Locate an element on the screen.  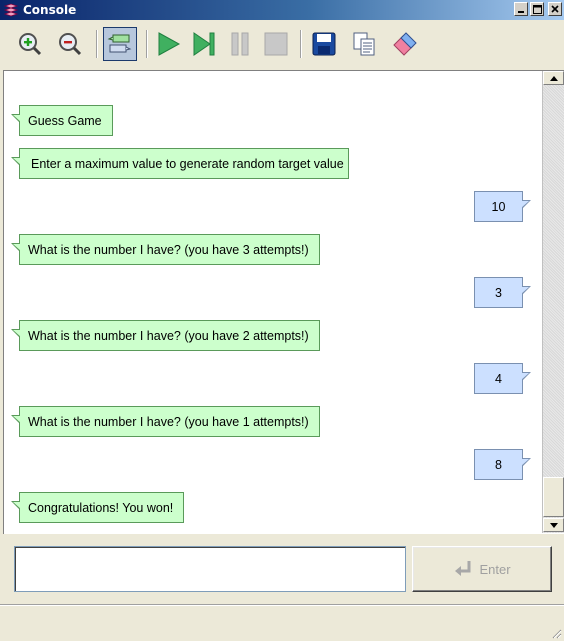
close-icon is located at coordinates (555, 9).